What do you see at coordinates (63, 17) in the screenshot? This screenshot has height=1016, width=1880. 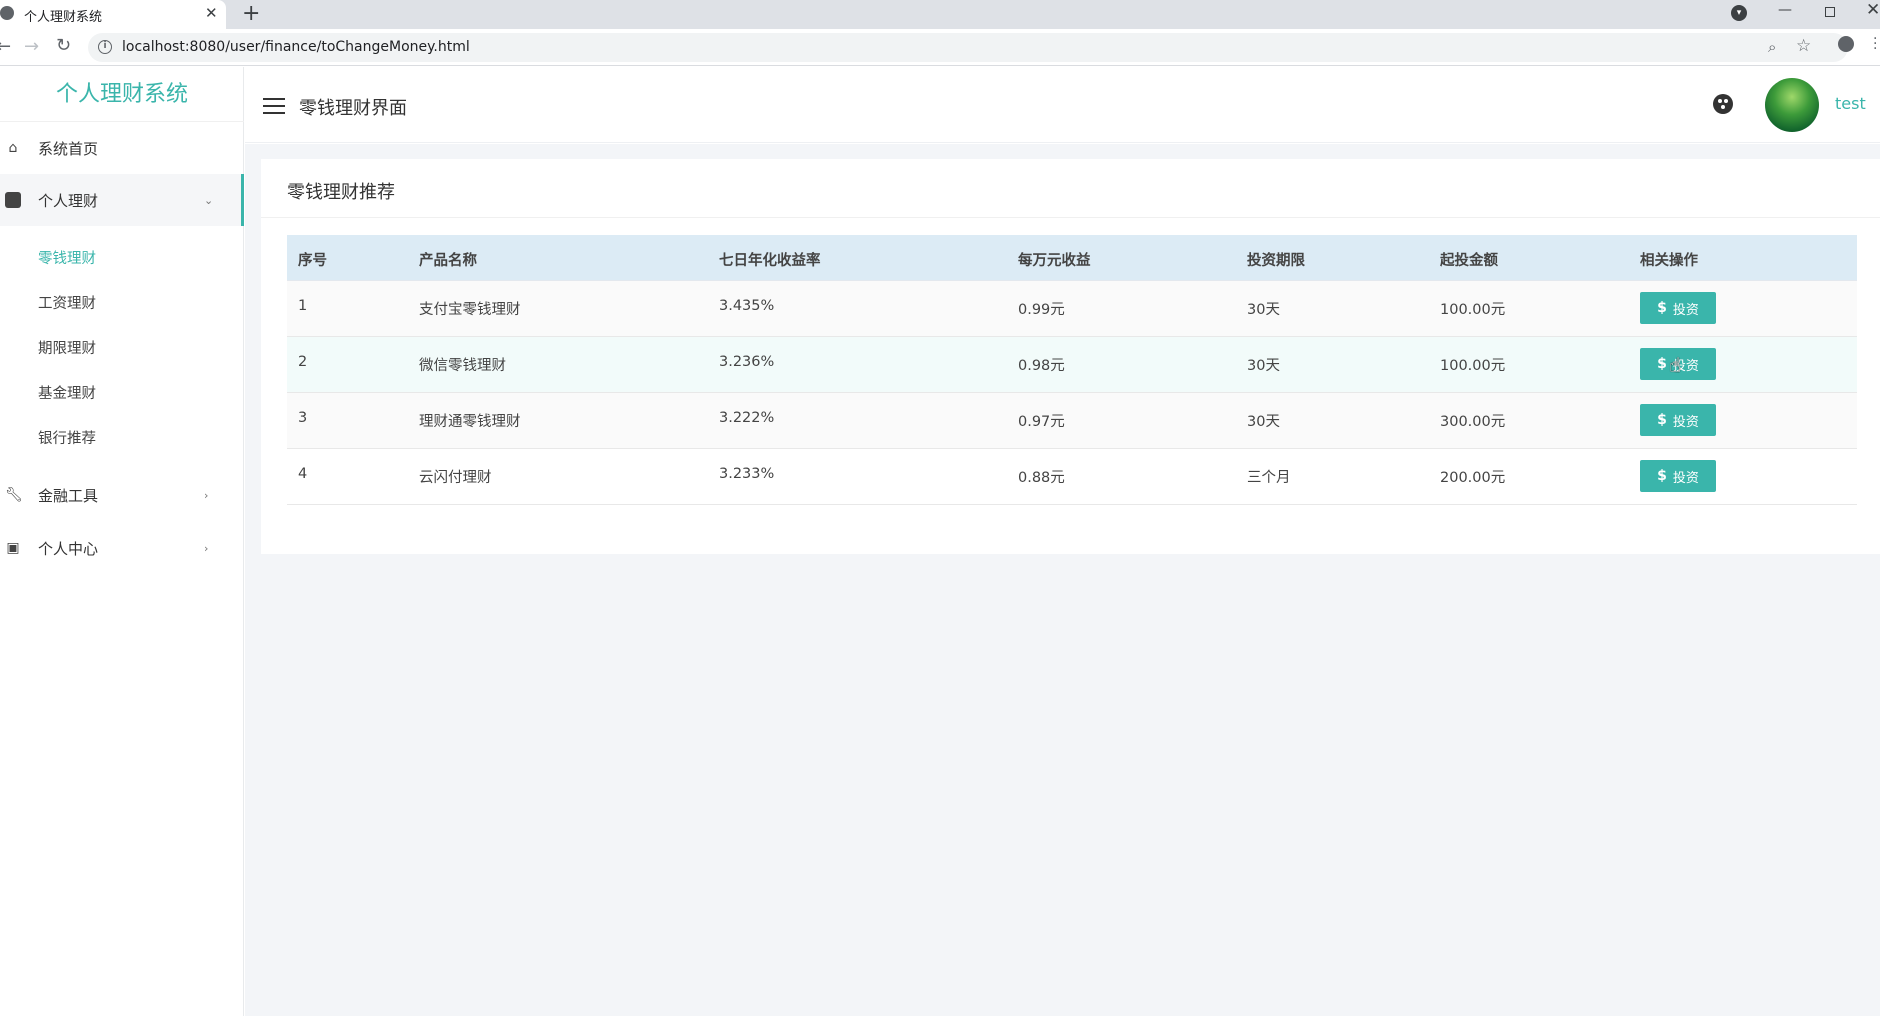 I see `tab-title: 个人理财系统` at bounding box center [63, 17].